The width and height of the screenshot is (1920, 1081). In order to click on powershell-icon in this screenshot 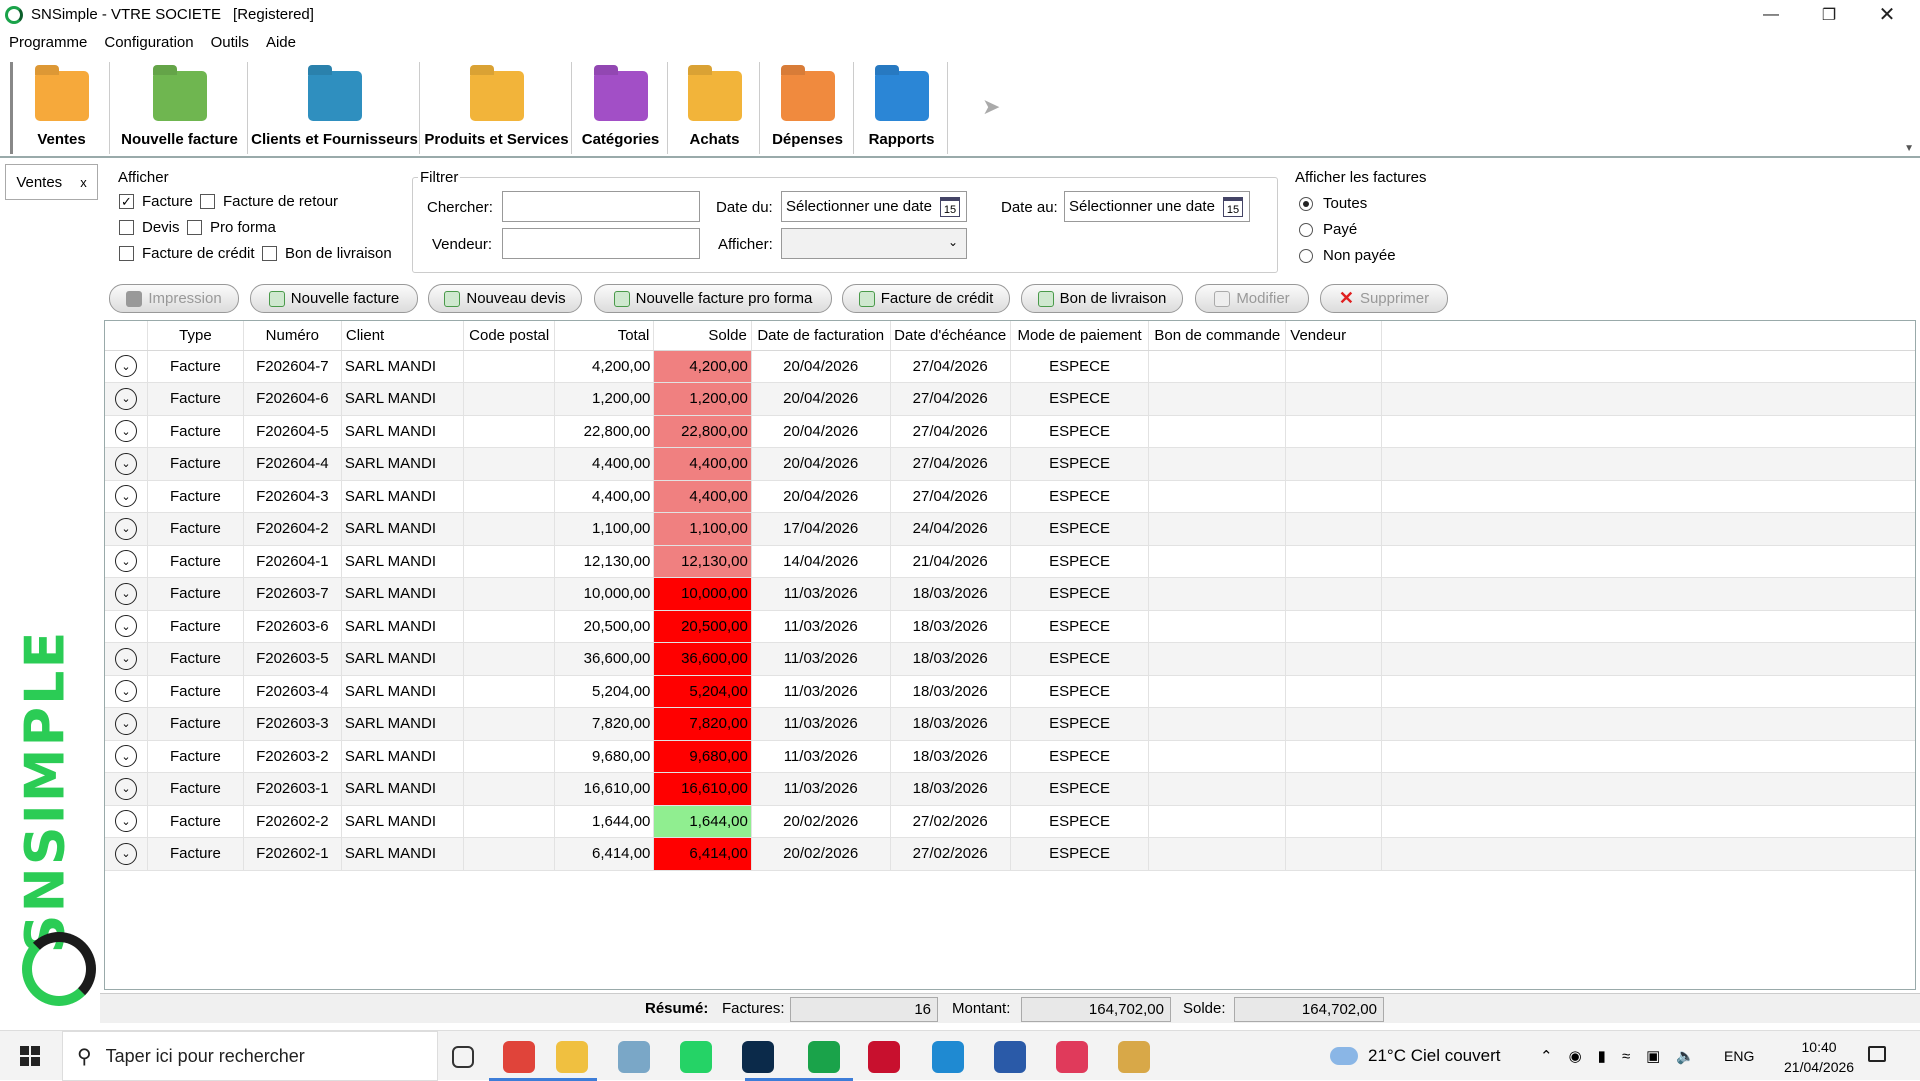, I will do `click(1010, 1057)`.